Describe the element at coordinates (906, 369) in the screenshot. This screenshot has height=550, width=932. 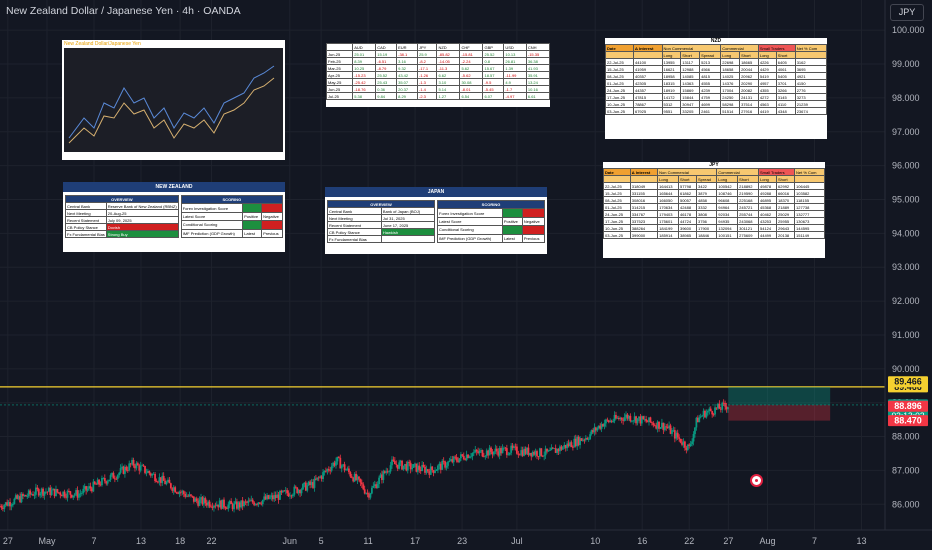
I see `y-tick-label: 90.000` at that location.